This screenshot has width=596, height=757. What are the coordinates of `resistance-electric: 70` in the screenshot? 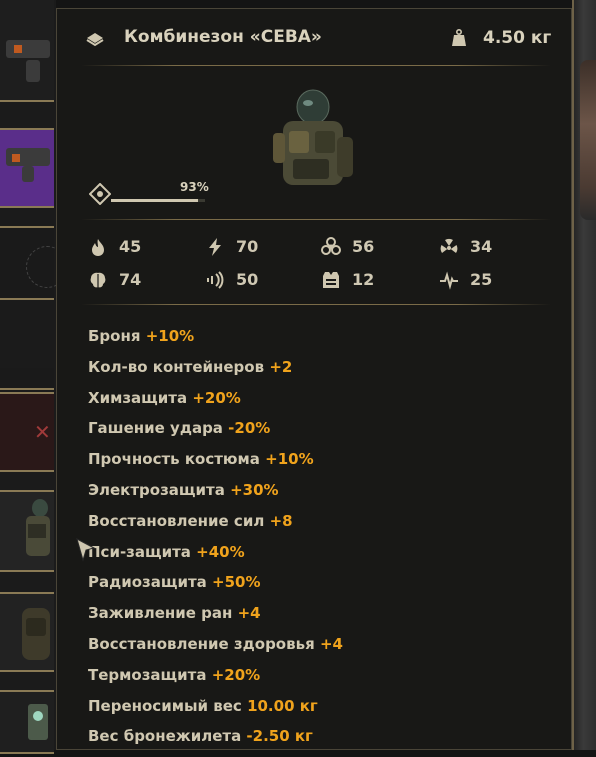 It's located at (260, 248).